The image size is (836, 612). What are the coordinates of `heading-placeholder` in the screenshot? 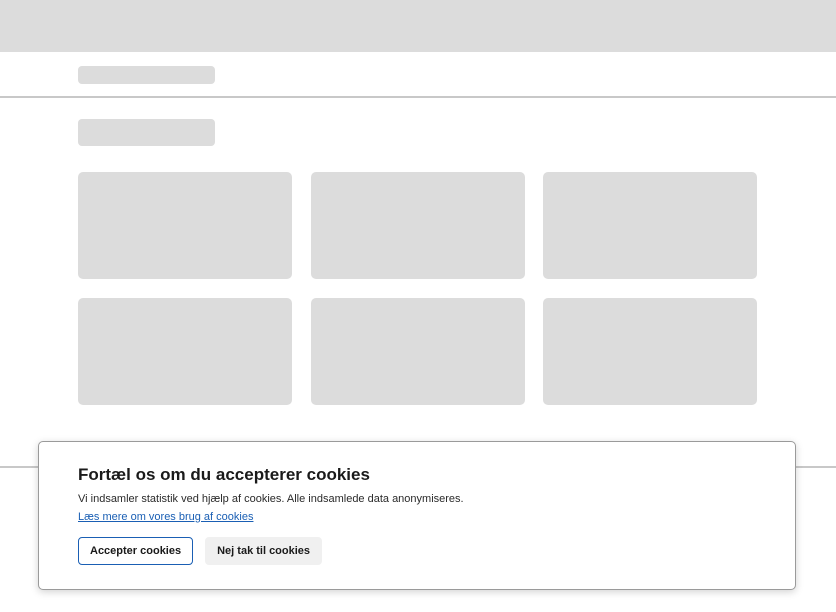 It's located at (146, 132).